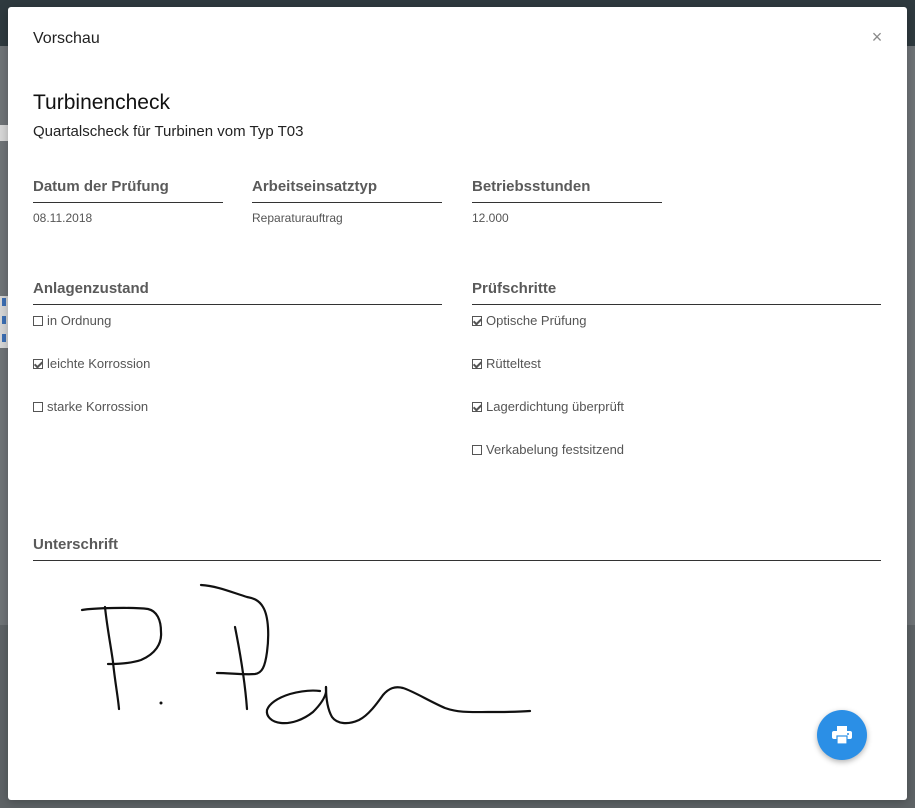 This screenshot has width=915, height=808. Describe the element at coordinates (79, 320) in the screenshot. I see `checkbox-label: in Ordnung` at that location.